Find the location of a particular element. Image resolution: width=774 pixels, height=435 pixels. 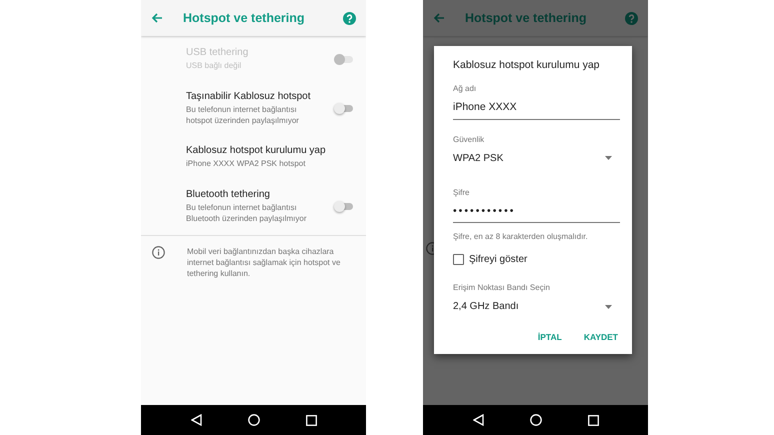

dialog-title: Kablosuz hotspot kurulumu yap is located at coordinates (527, 65).